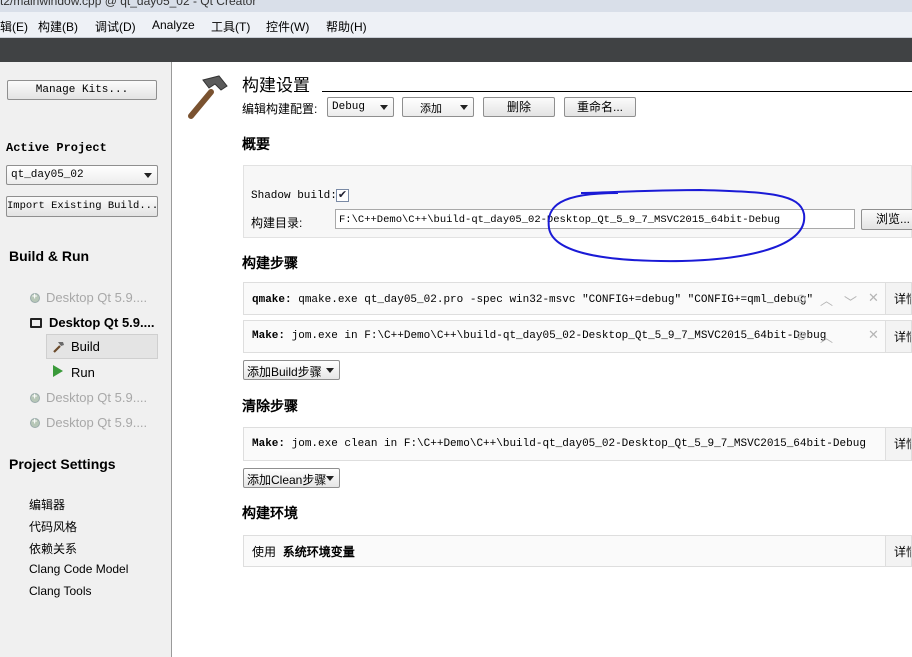 This screenshot has width=912, height=657. What do you see at coordinates (280, 109) in the screenshot?
I see `edit-config-label: 编辑构建配置:` at bounding box center [280, 109].